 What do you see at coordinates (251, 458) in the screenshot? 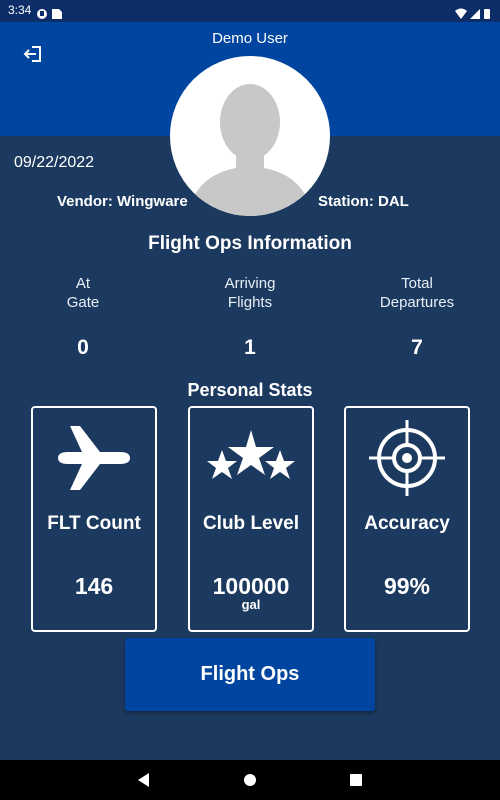
I see `stars-icon` at bounding box center [251, 458].